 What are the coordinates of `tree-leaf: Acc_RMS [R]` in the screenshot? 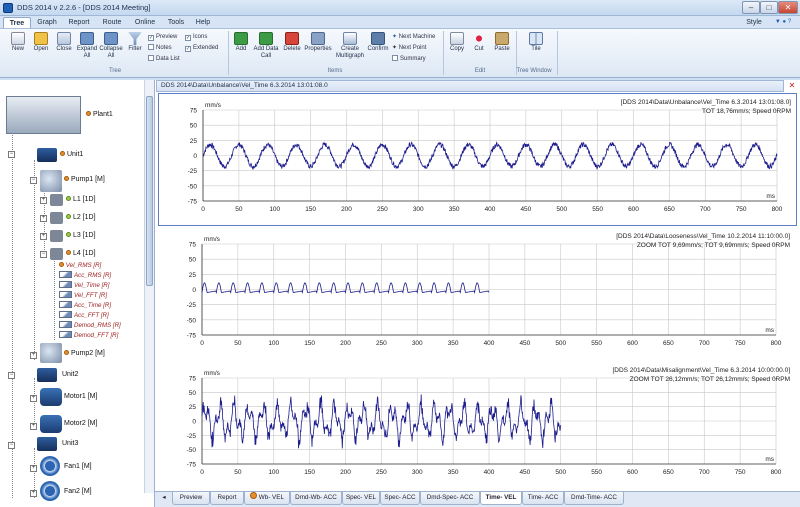 It's located at (85, 275).